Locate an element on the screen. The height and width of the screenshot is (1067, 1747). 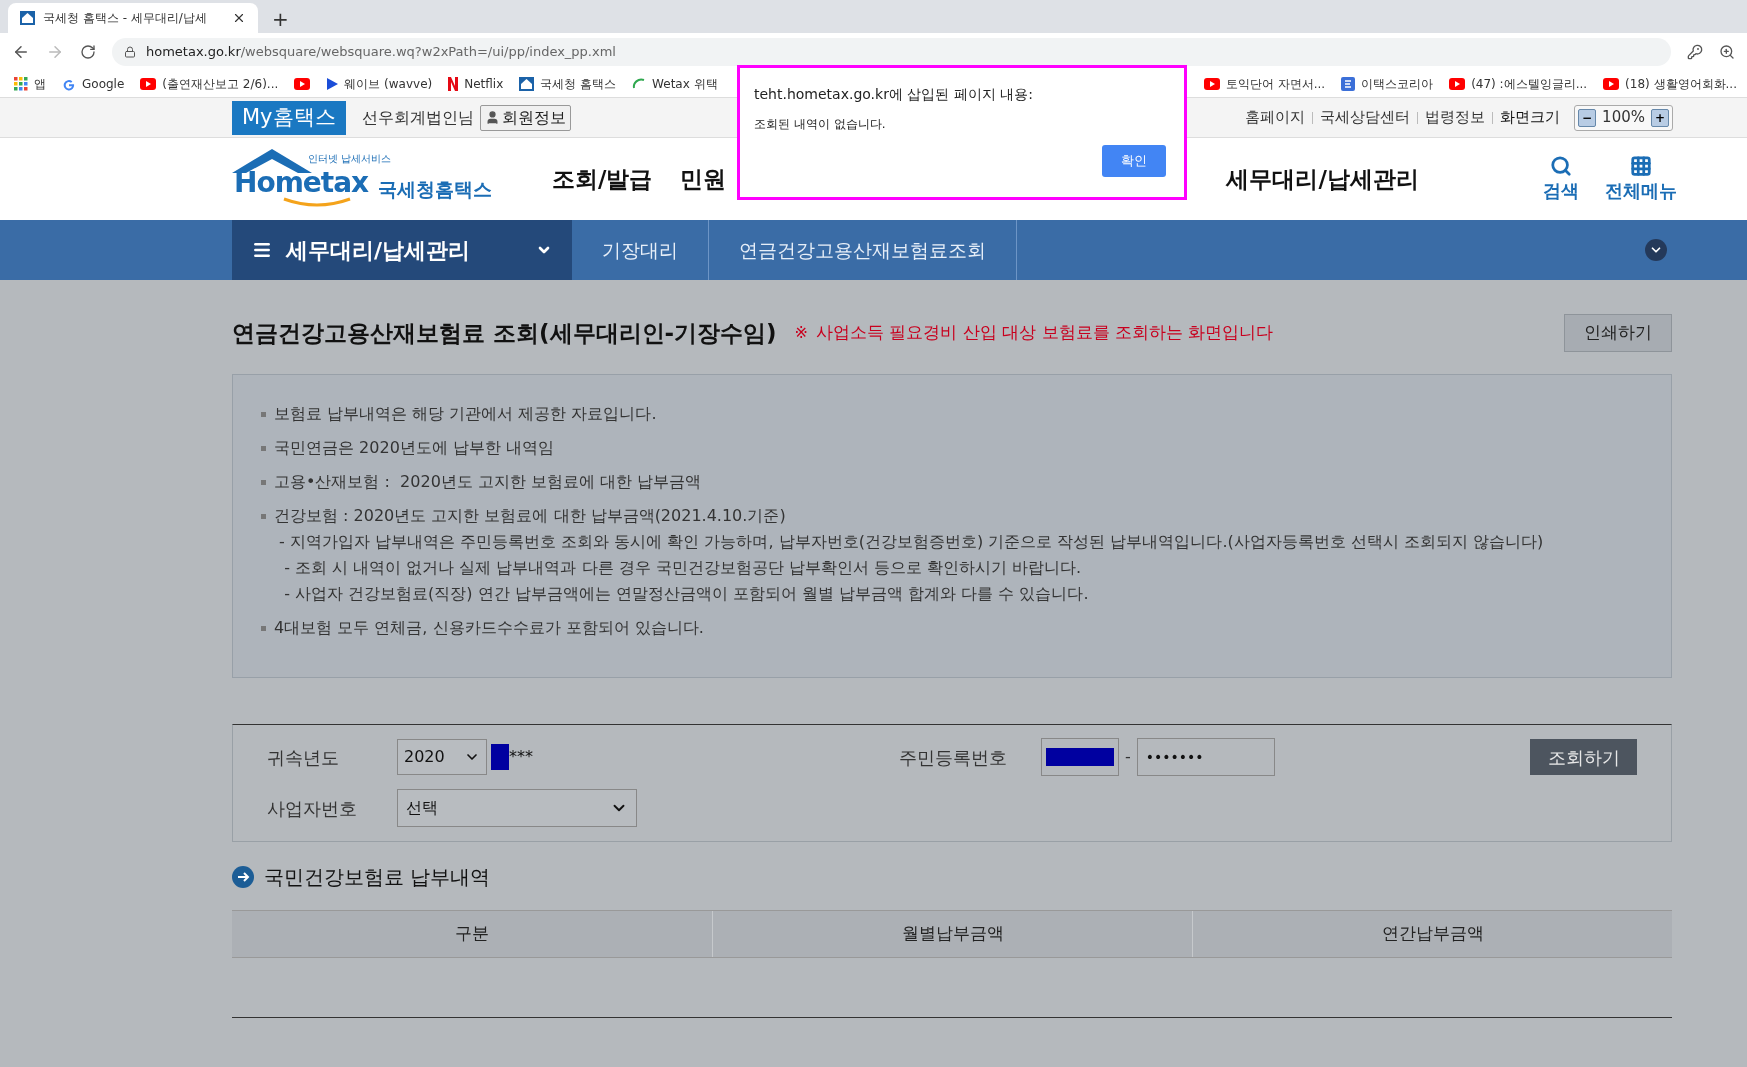
print-button: 인쇄하기 is located at coordinates (1618, 333).